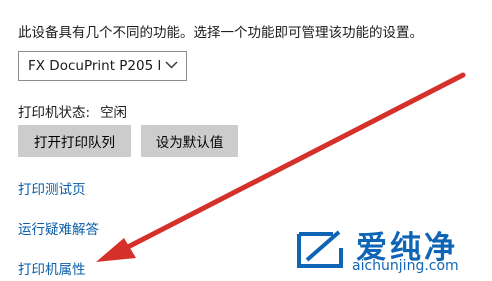 This screenshot has height=281, width=492. What do you see at coordinates (320, 249) in the screenshot?
I see `watermark-logo-icon` at bounding box center [320, 249].